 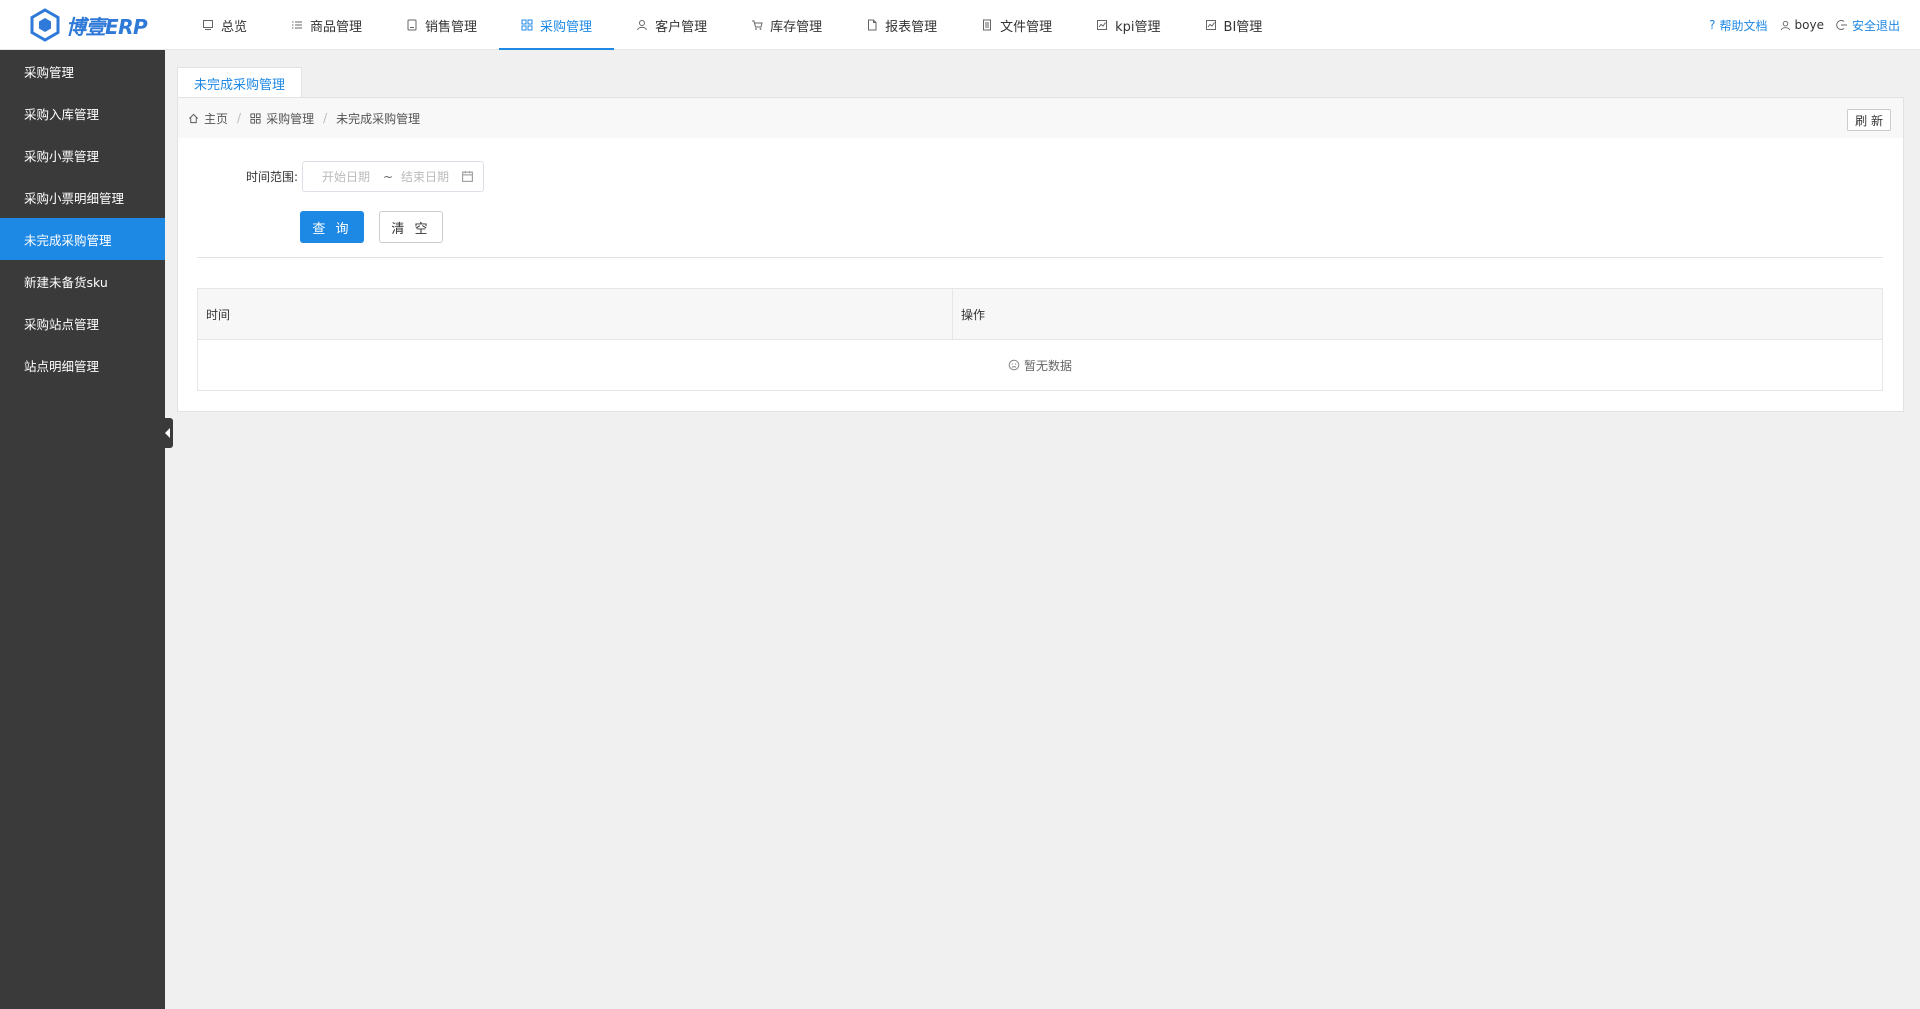 I want to click on sidebar-item-purchase: 采购管理, so click(x=82, y=71).